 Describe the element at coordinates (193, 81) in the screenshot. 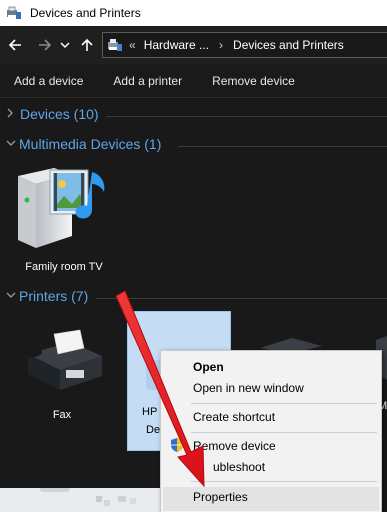

I see `command-bar: Add a device Add a printer Remove device` at that location.